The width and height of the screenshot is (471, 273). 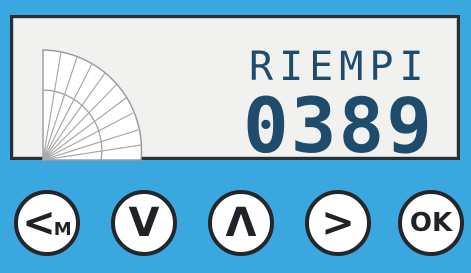 I want to click on chevron-up-icon: Λ, so click(x=241, y=223).